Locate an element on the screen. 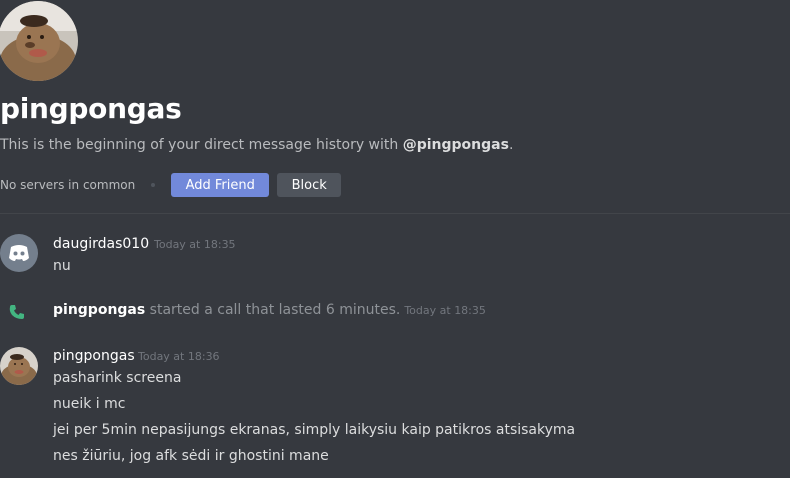 This screenshot has height=478, width=790. call-text: started a call that lasted 6 minutes. is located at coordinates (273, 310).